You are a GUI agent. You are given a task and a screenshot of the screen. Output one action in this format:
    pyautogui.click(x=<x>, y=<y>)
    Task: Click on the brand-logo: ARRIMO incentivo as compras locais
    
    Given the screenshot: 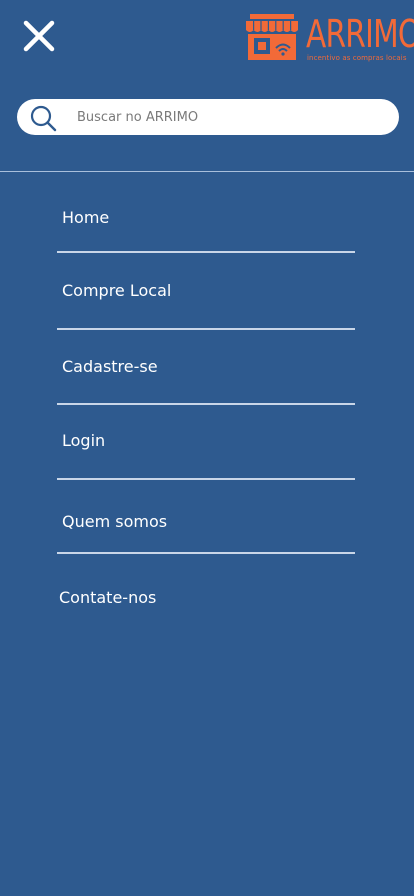 What is the action you would take?
    pyautogui.click(x=329, y=38)
    